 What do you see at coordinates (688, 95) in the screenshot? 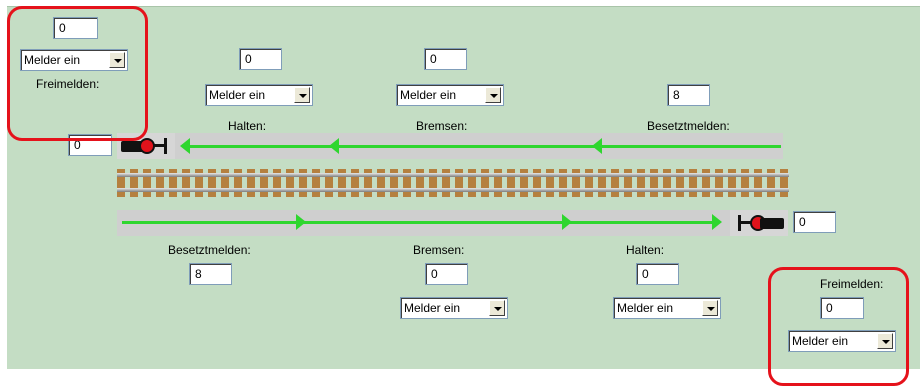
I see `top-besetztmelden-input: 8` at bounding box center [688, 95].